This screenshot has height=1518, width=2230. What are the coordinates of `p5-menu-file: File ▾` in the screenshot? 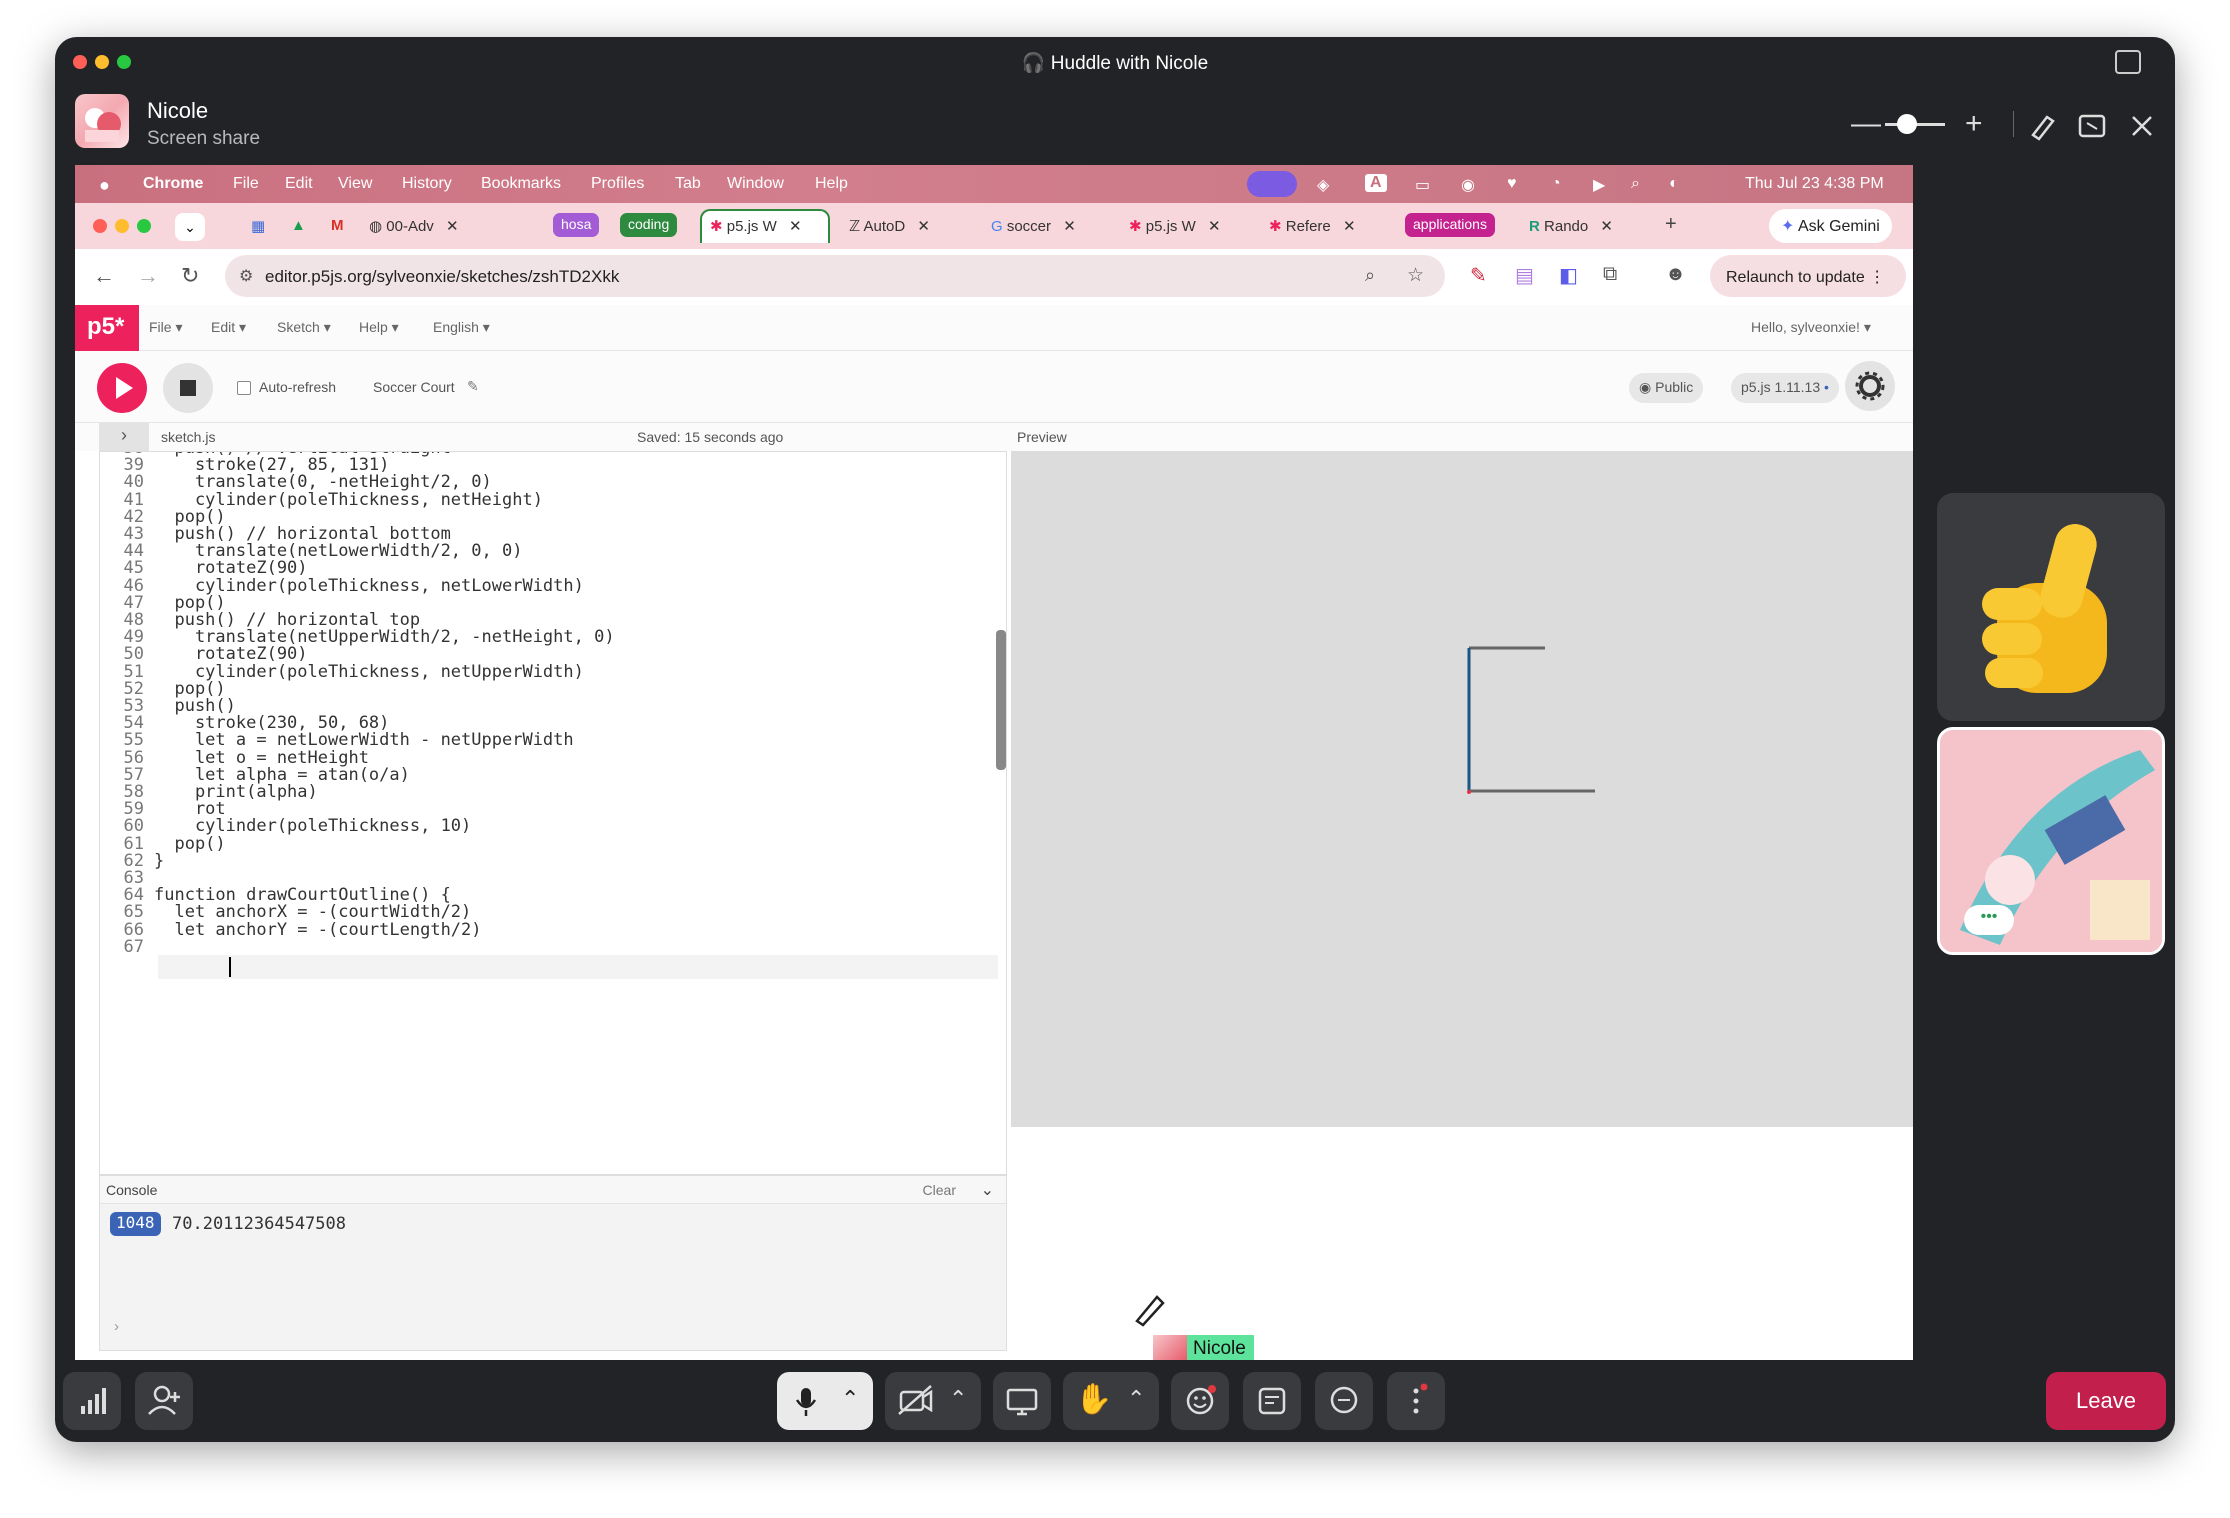 It's located at (165, 327).